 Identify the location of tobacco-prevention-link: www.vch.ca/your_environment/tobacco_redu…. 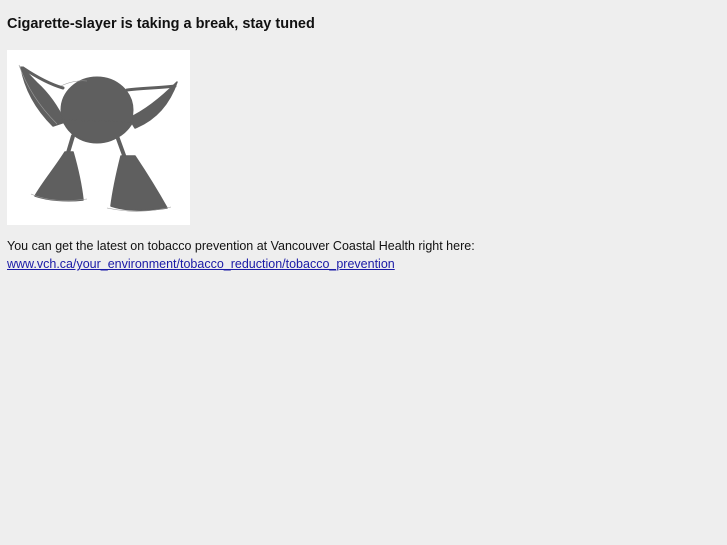
(201, 264).